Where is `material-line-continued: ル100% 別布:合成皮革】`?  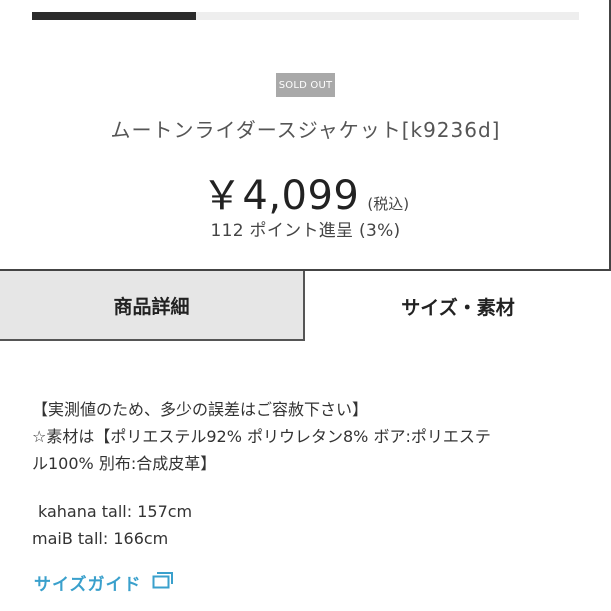
material-line-continued: ル100% 別布:合成皮革】 is located at coordinates (124, 463).